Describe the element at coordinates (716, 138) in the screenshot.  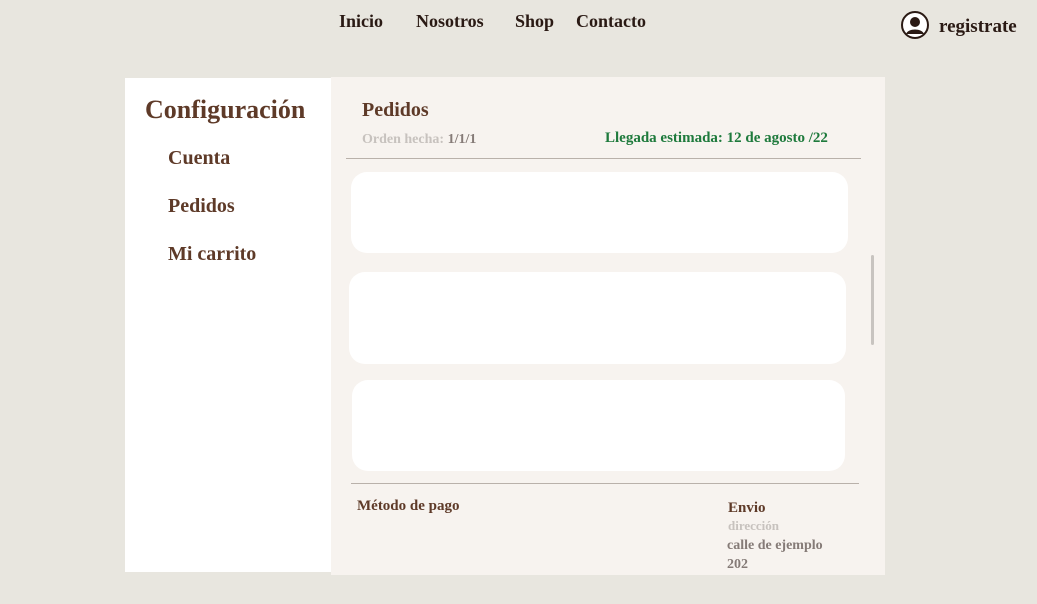
I see `estimated-arrival: Llegada estimada: 12 de agosto /22` at that location.